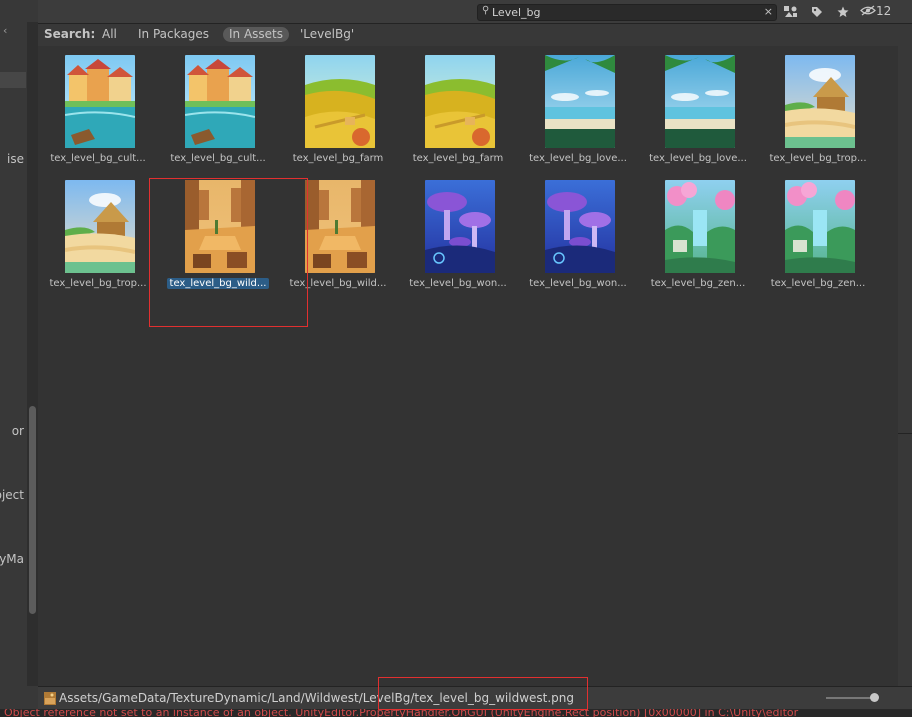 This screenshot has height=717, width=912. Describe the element at coordinates (905, 433) in the screenshot. I see `divider` at that location.